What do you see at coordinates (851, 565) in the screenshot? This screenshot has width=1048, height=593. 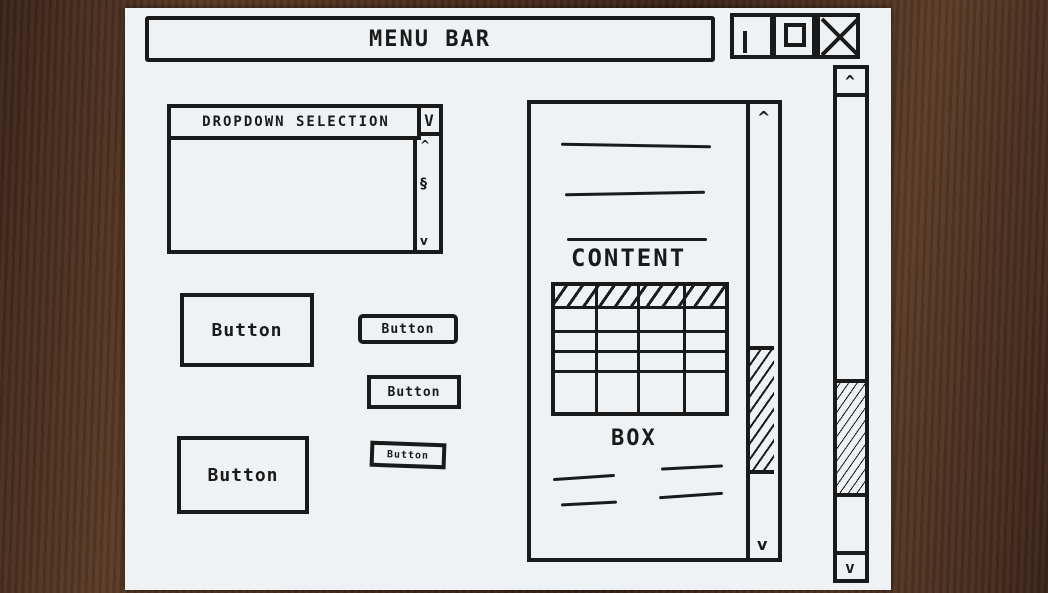 I see `main-scroll-down-button: v` at bounding box center [851, 565].